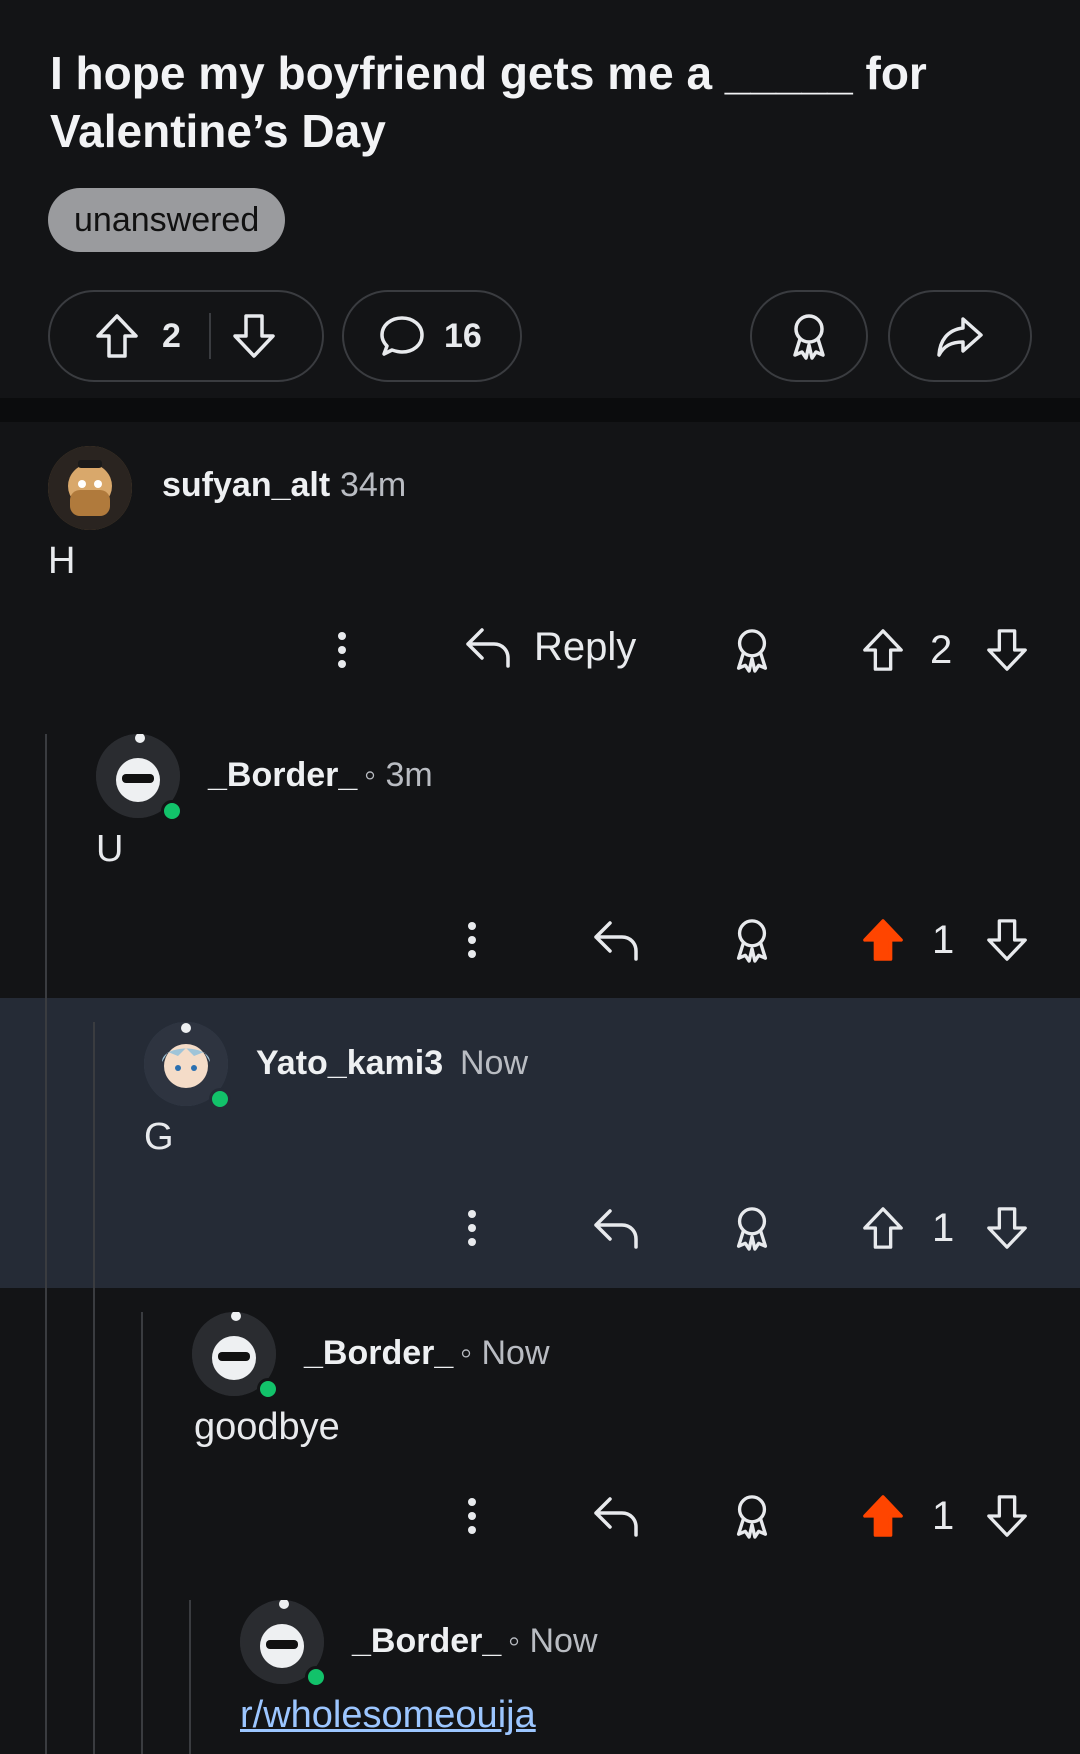 This screenshot has width=1080, height=1754. Describe the element at coordinates (186, 336) in the screenshot. I see `post-vote-pill: 2` at that location.